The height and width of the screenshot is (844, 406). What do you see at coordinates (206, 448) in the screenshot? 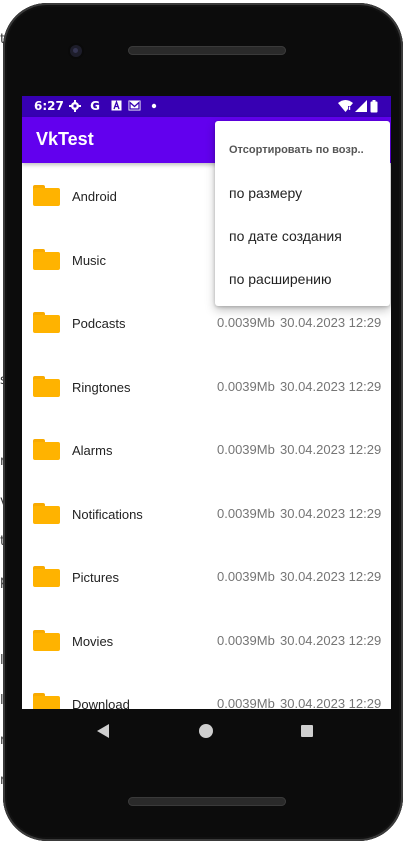
I see `file-row-alarms: Alarms 0.0039Mb 30.04.2023 12:29` at bounding box center [206, 448].